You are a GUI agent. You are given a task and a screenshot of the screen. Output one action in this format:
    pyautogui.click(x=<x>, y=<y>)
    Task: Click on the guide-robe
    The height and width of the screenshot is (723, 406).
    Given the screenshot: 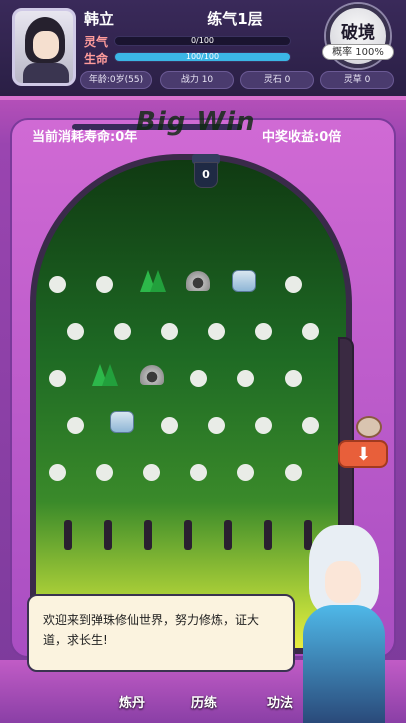 What is the action you would take?
    pyautogui.click(x=344, y=664)
    